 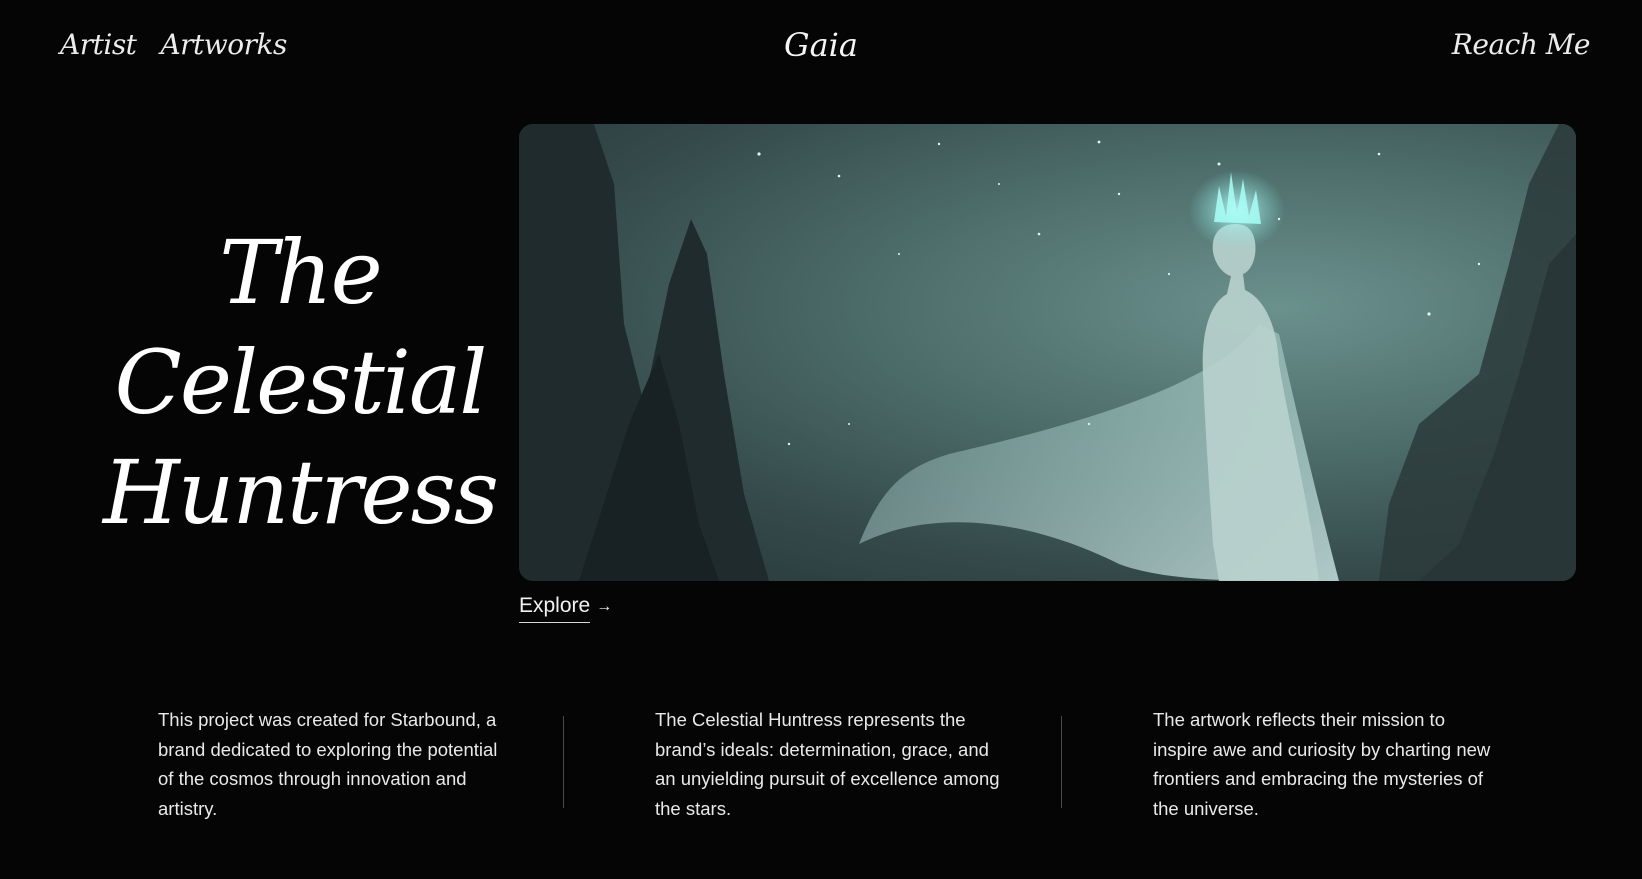 What do you see at coordinates (1477, 352) in the screenshot?
I see `right-far-cliff` at bounding box center [1477, 352].